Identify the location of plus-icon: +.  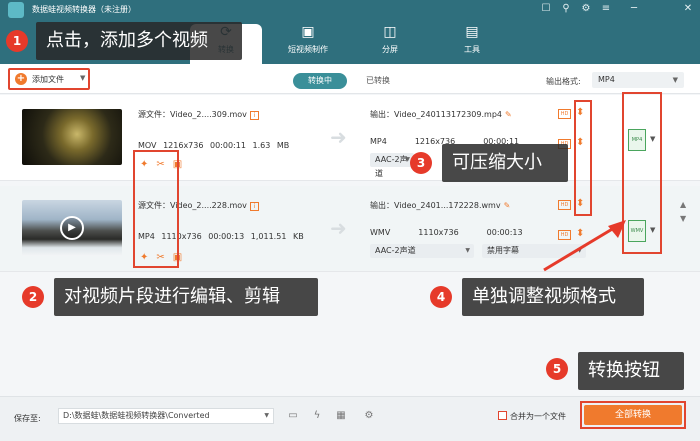
(21, 79).